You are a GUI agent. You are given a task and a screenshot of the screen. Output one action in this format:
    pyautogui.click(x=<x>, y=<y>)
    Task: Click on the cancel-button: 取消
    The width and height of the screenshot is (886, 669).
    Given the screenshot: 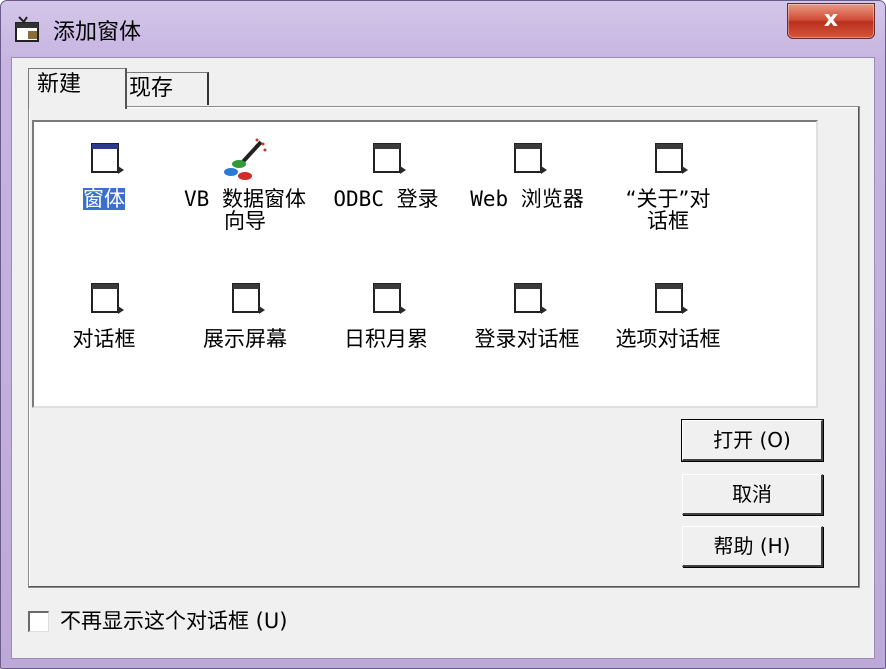 What is the action you would take?
    pyautogui.click(x=752, y=494)
    